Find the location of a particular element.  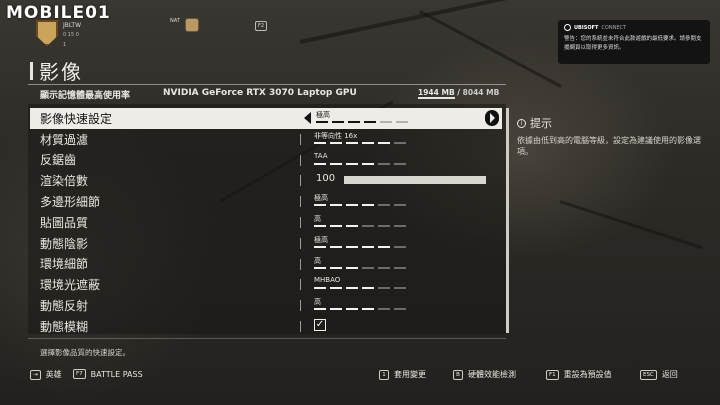

setting-row-dynamic-shadows: 動態陰影 極高 is located at coordinates (266, 243).